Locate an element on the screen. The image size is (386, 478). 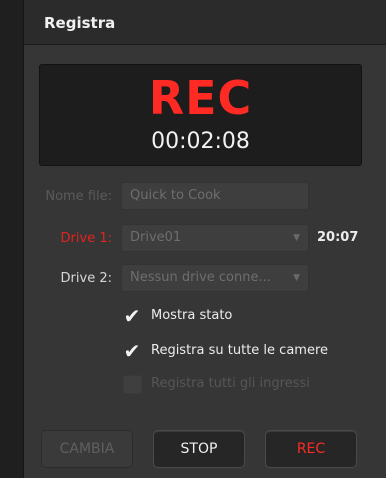
change-button: CAMBIA is located at coordinates (87, 449).